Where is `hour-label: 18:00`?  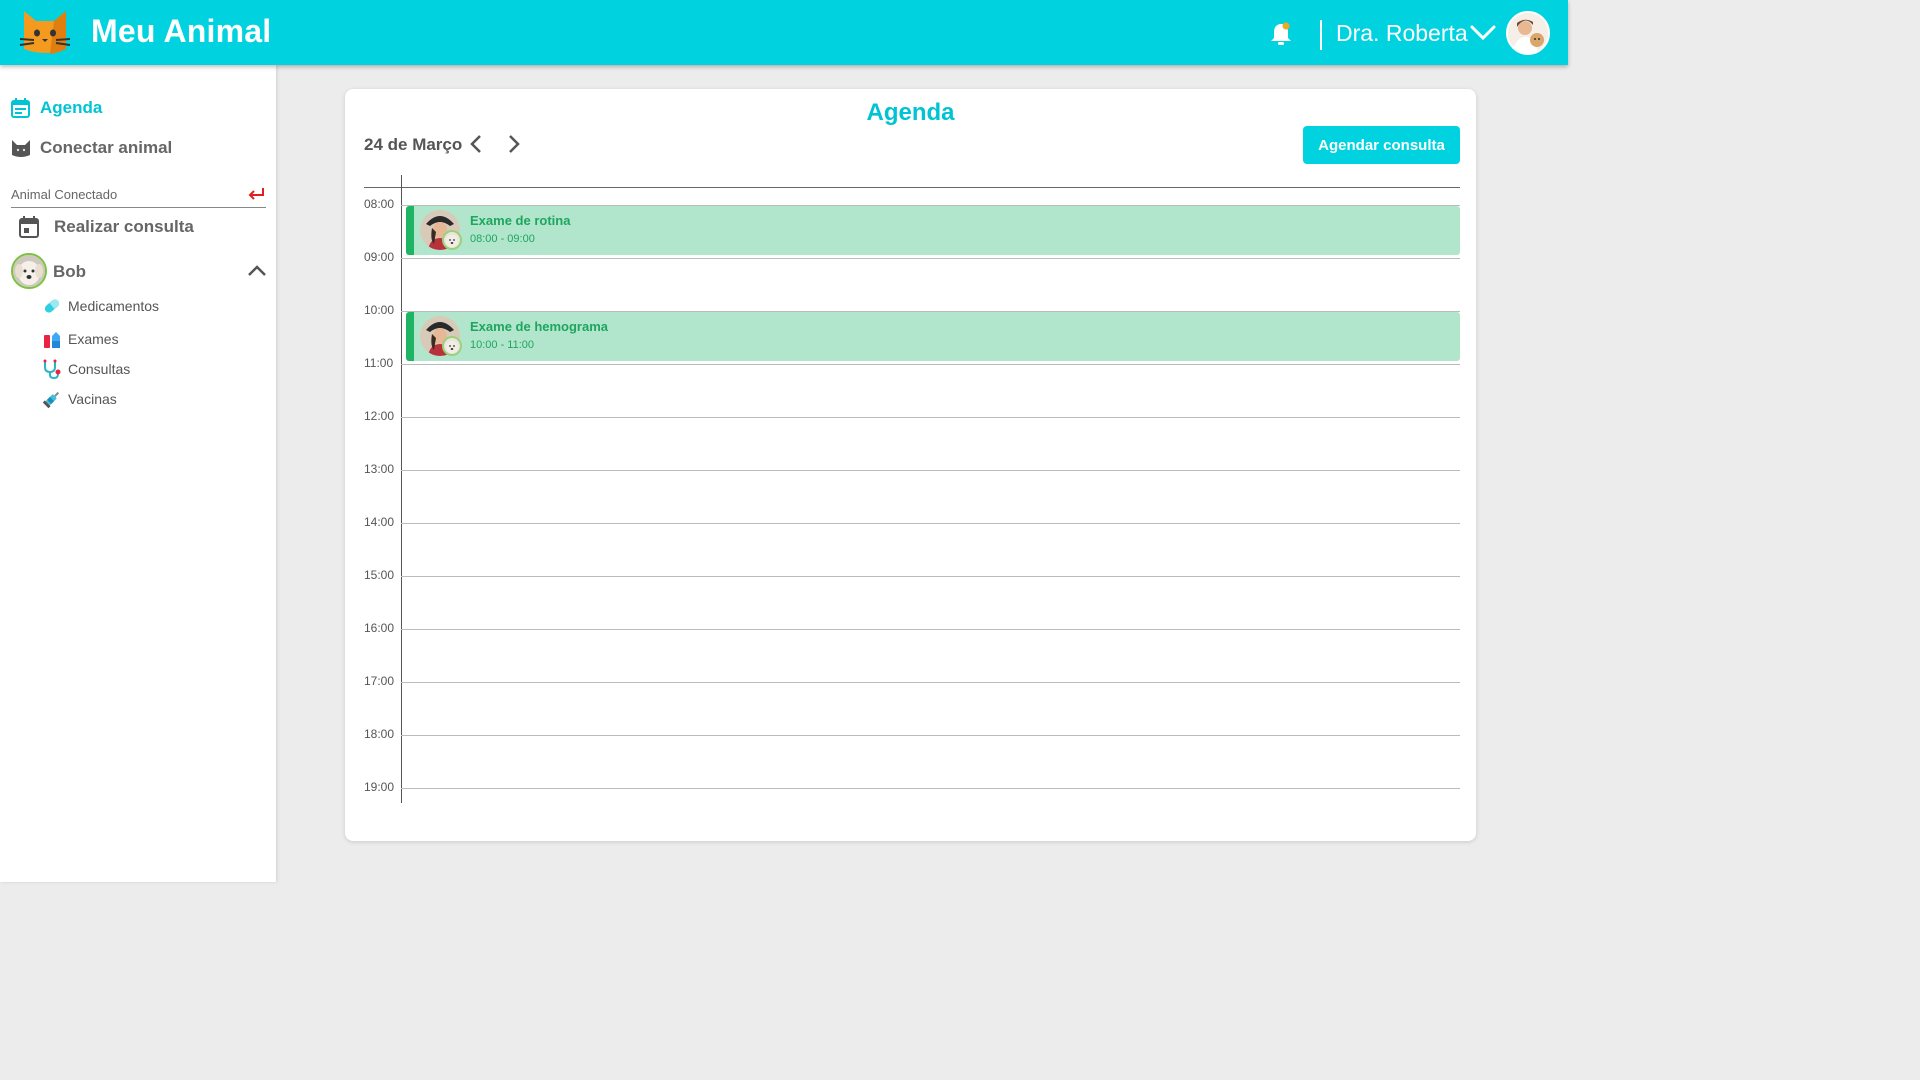 hour-label: 18:00 is located at coordinates (379, 734).